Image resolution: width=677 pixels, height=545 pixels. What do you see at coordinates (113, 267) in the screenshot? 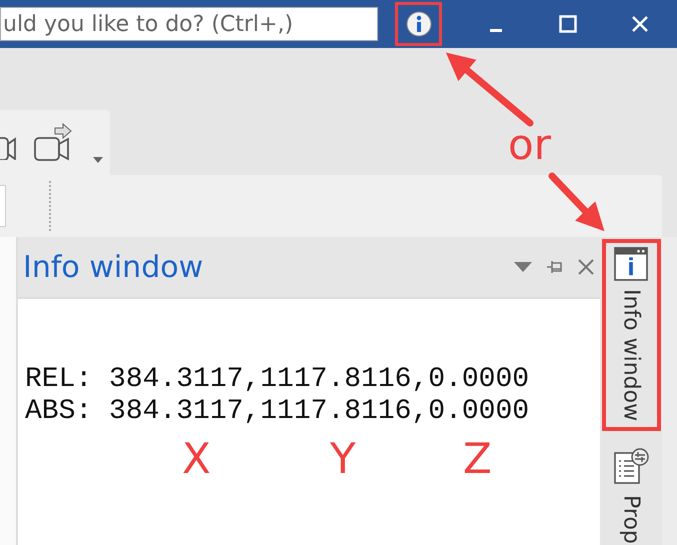
I see `panel-title: Info window` at bounding box center [113, 267].